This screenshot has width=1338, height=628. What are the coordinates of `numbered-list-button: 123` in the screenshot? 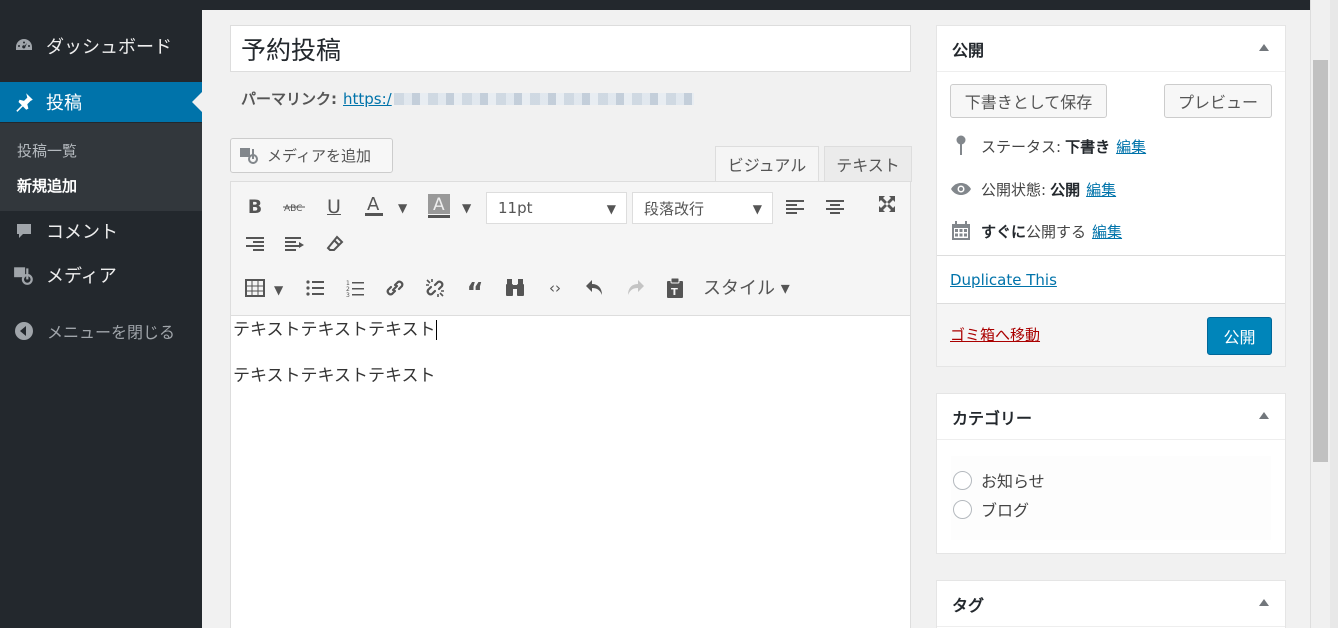 It's located at (355, 288).